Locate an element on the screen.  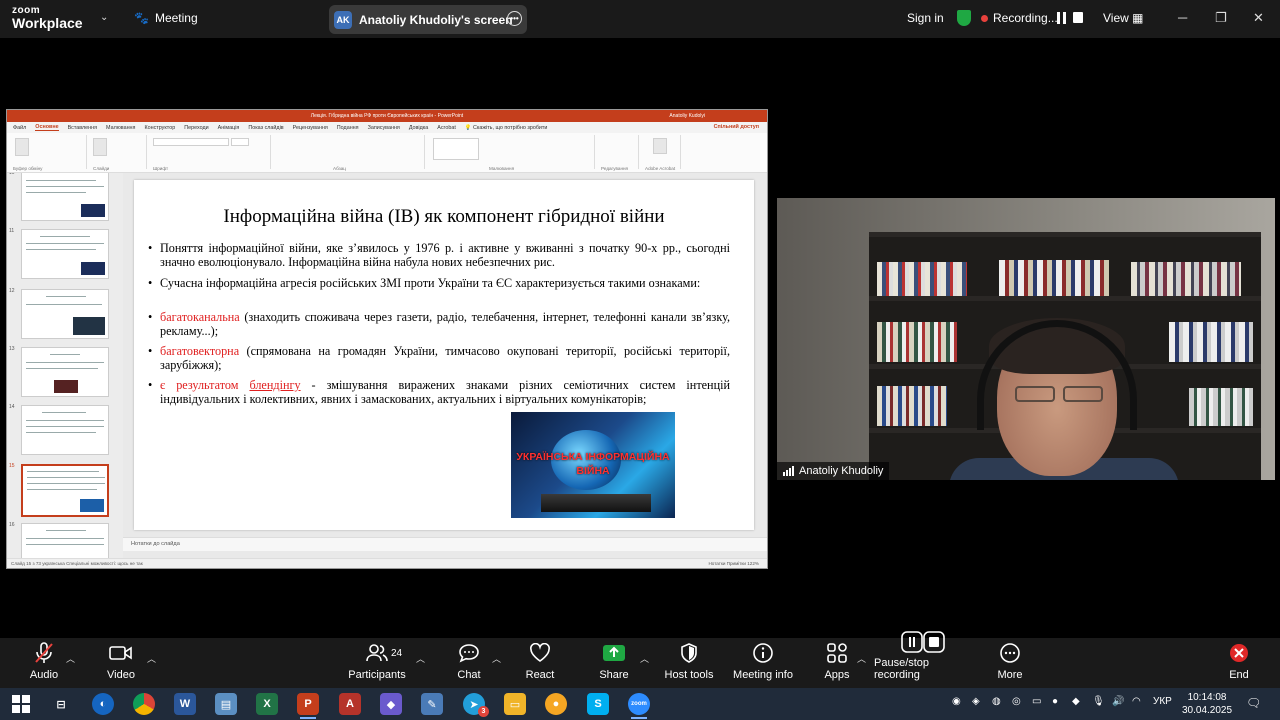
acrobat-icon: A is located at coordinates (350, 704).